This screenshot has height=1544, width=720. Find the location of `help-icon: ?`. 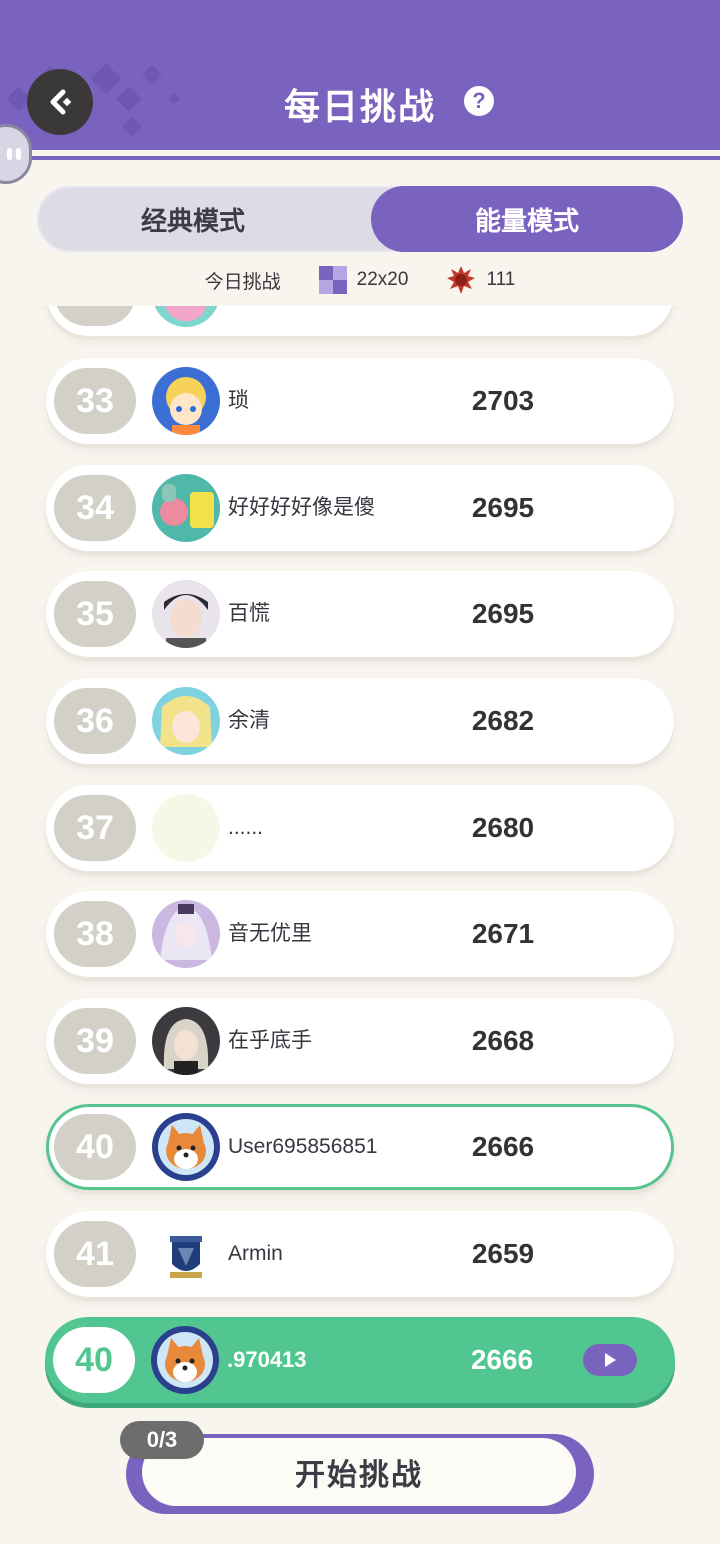

help-icon: ? is located at coordinates (479, 101).